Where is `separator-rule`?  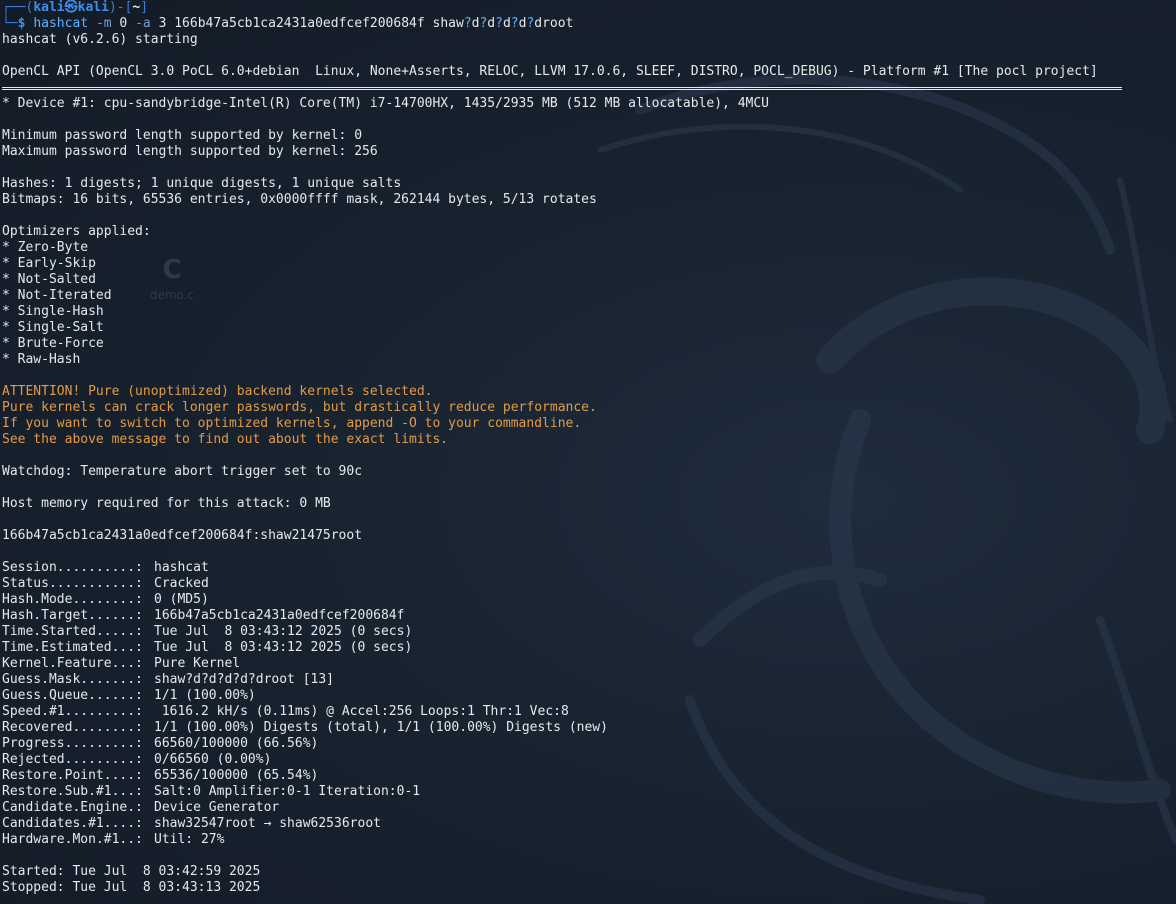
separator-rule is located at coordinates (588, 88).